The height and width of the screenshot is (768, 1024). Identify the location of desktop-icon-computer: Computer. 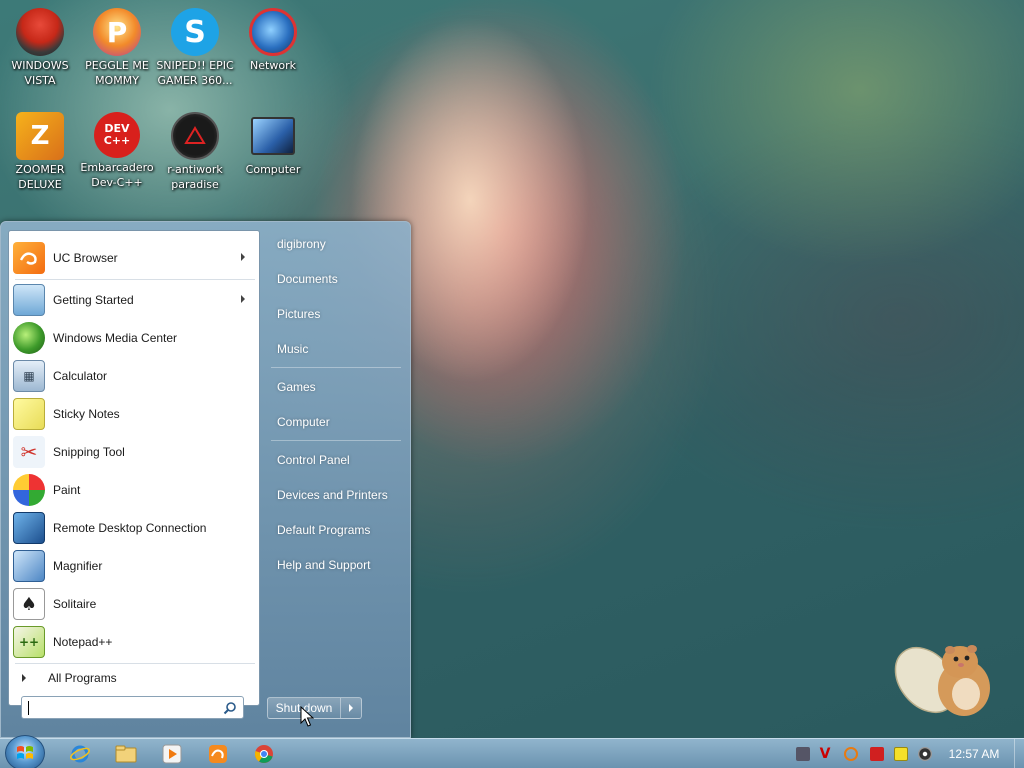
(273, 144).